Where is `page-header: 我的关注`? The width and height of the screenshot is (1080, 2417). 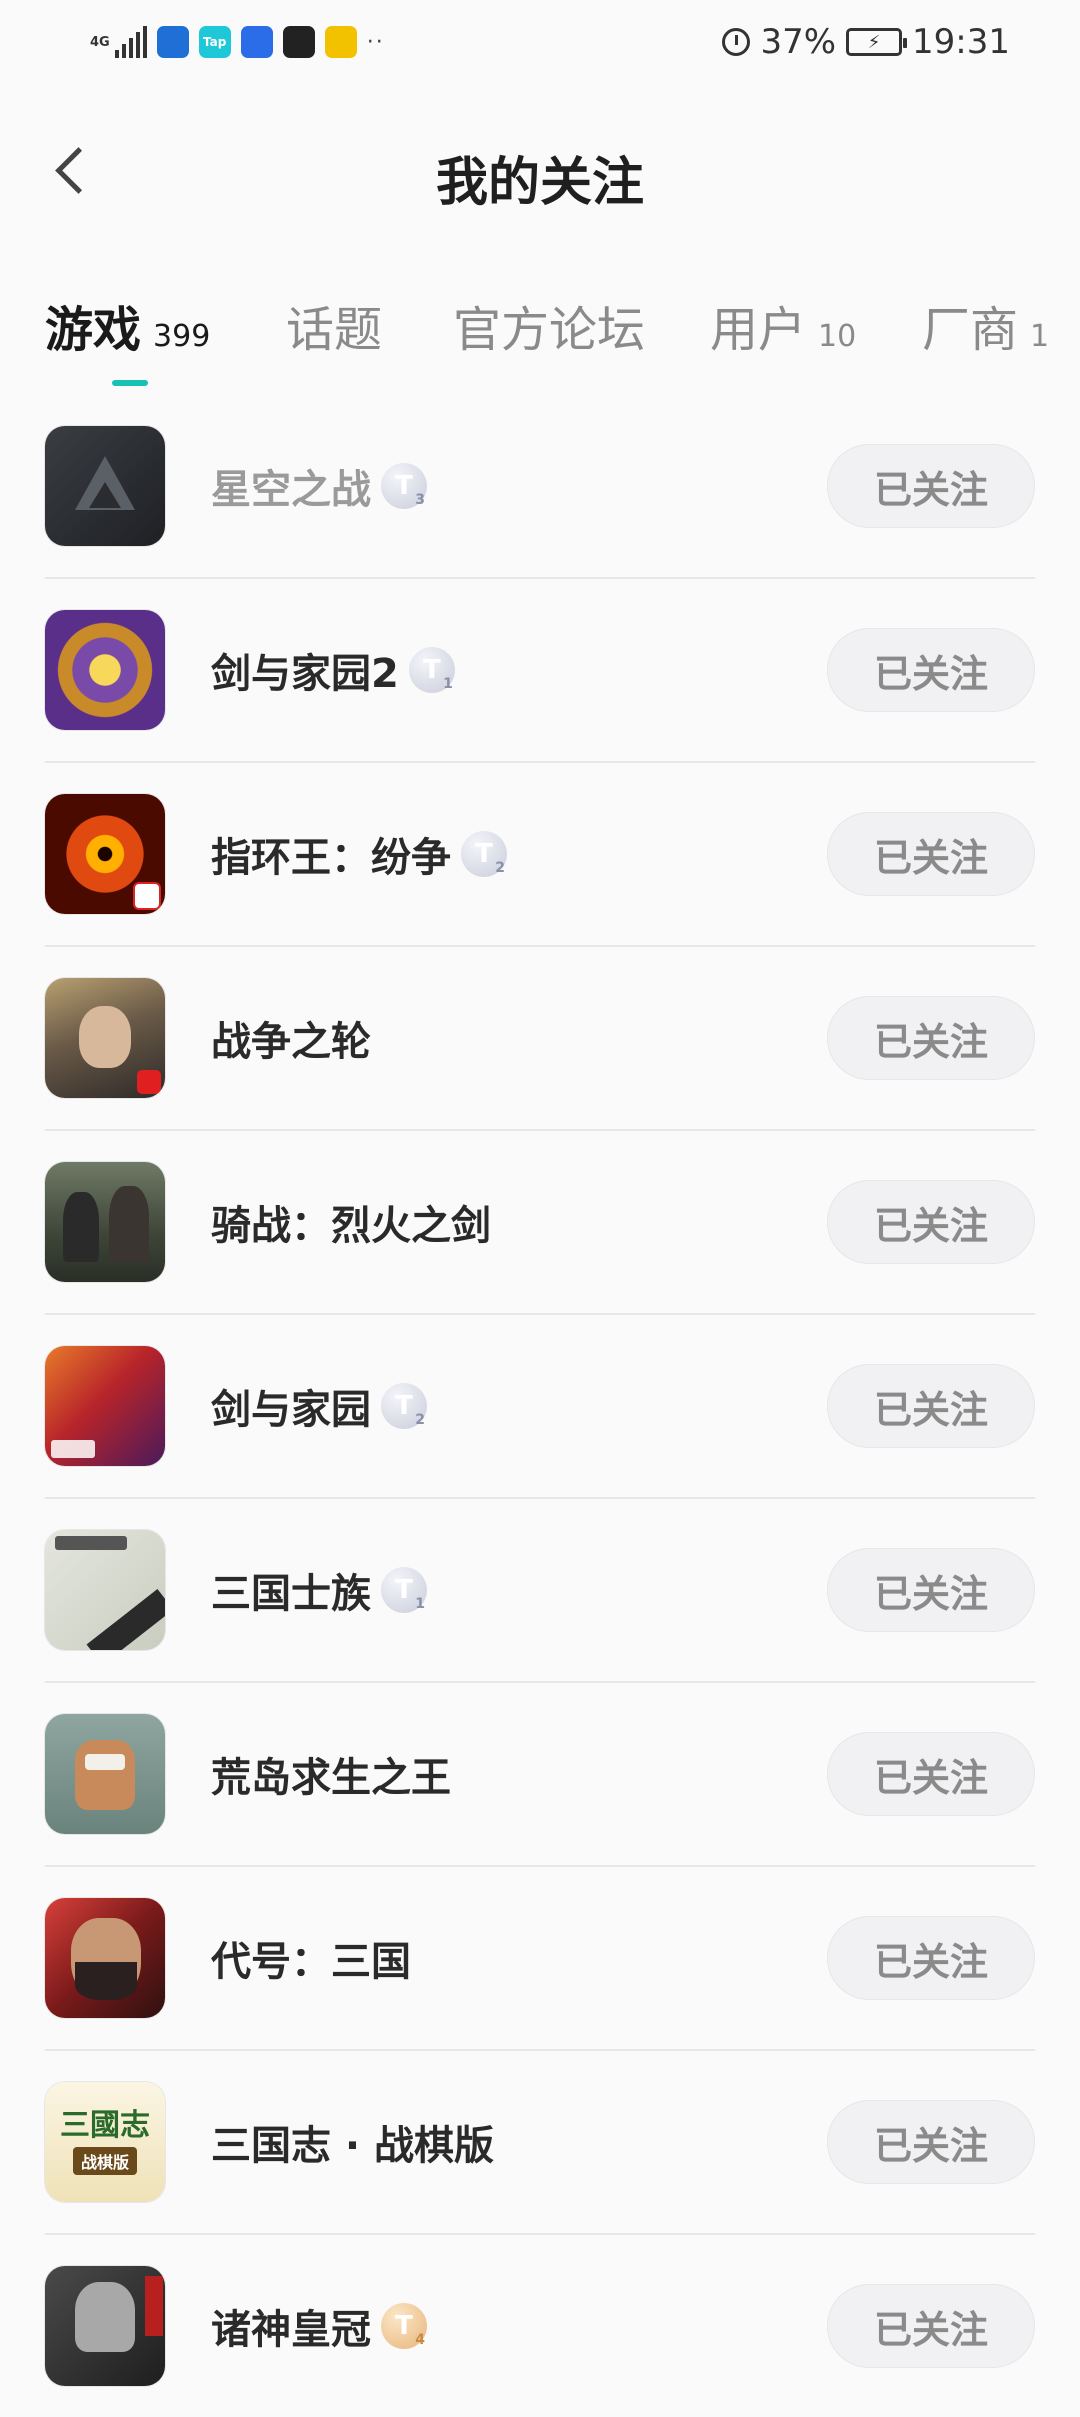
page-header: 我的关注 is located at coordinates (540, 170).